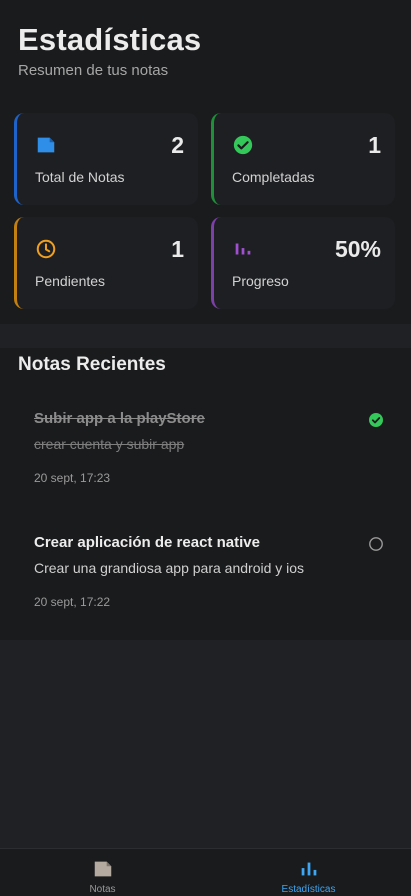 The width and height of the screenshot is (411, 896). I want to click on page-subtitle: Resumen de tus notas, so click(93, 70).